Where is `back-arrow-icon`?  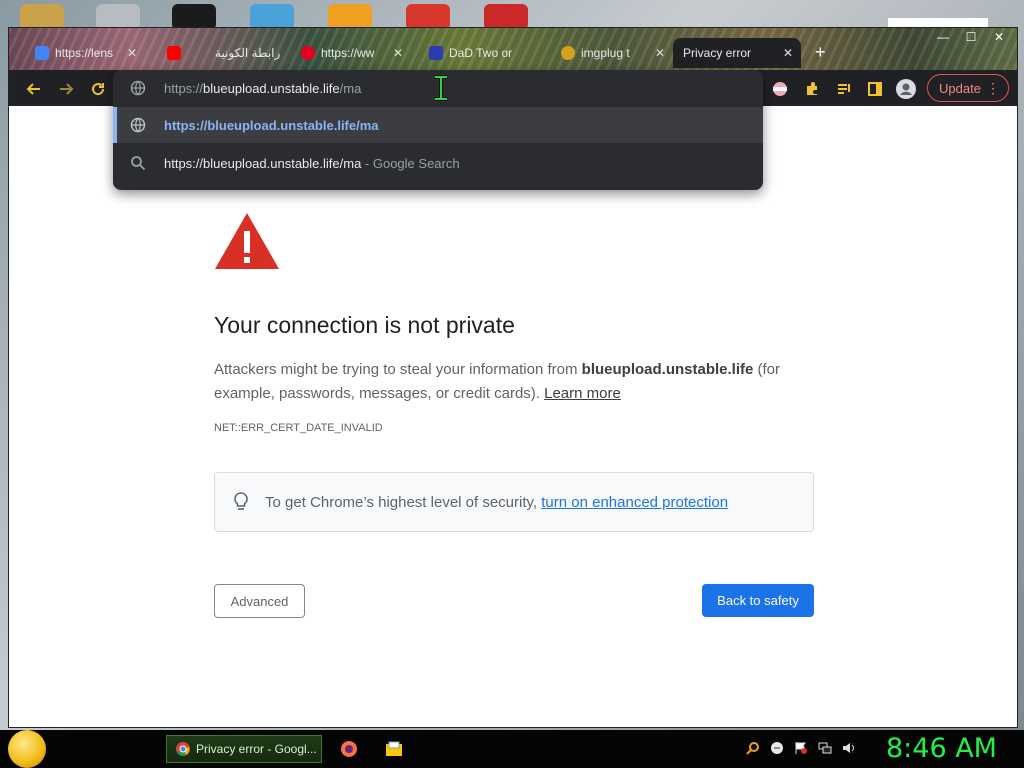
back-arrow-icon is located at coordinates (34, 89).